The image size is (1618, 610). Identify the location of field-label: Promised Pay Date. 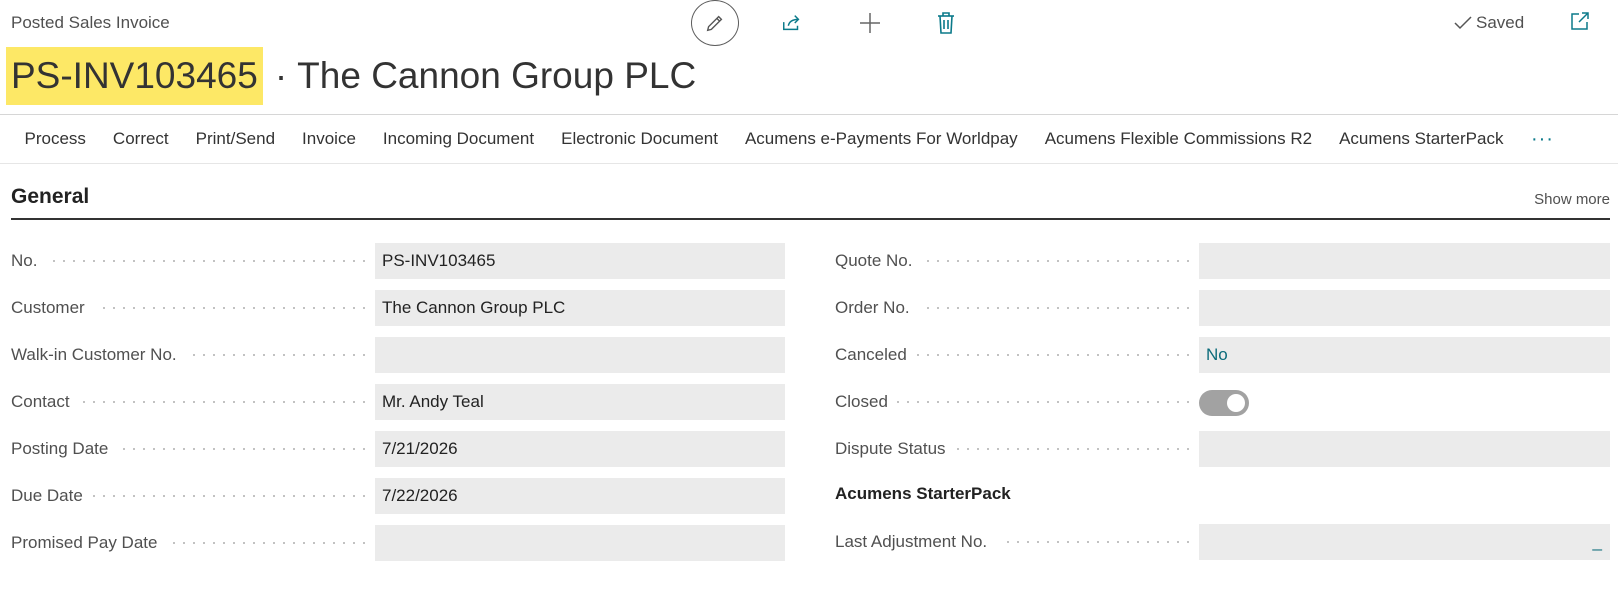
(84, 542).